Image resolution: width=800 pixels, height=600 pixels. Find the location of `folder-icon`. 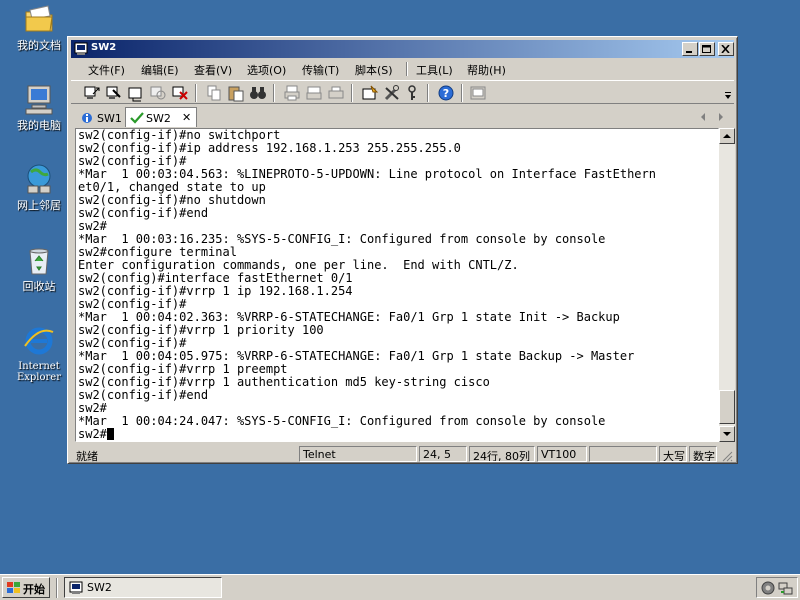

folder-icon is located at coordinates (39, 19).